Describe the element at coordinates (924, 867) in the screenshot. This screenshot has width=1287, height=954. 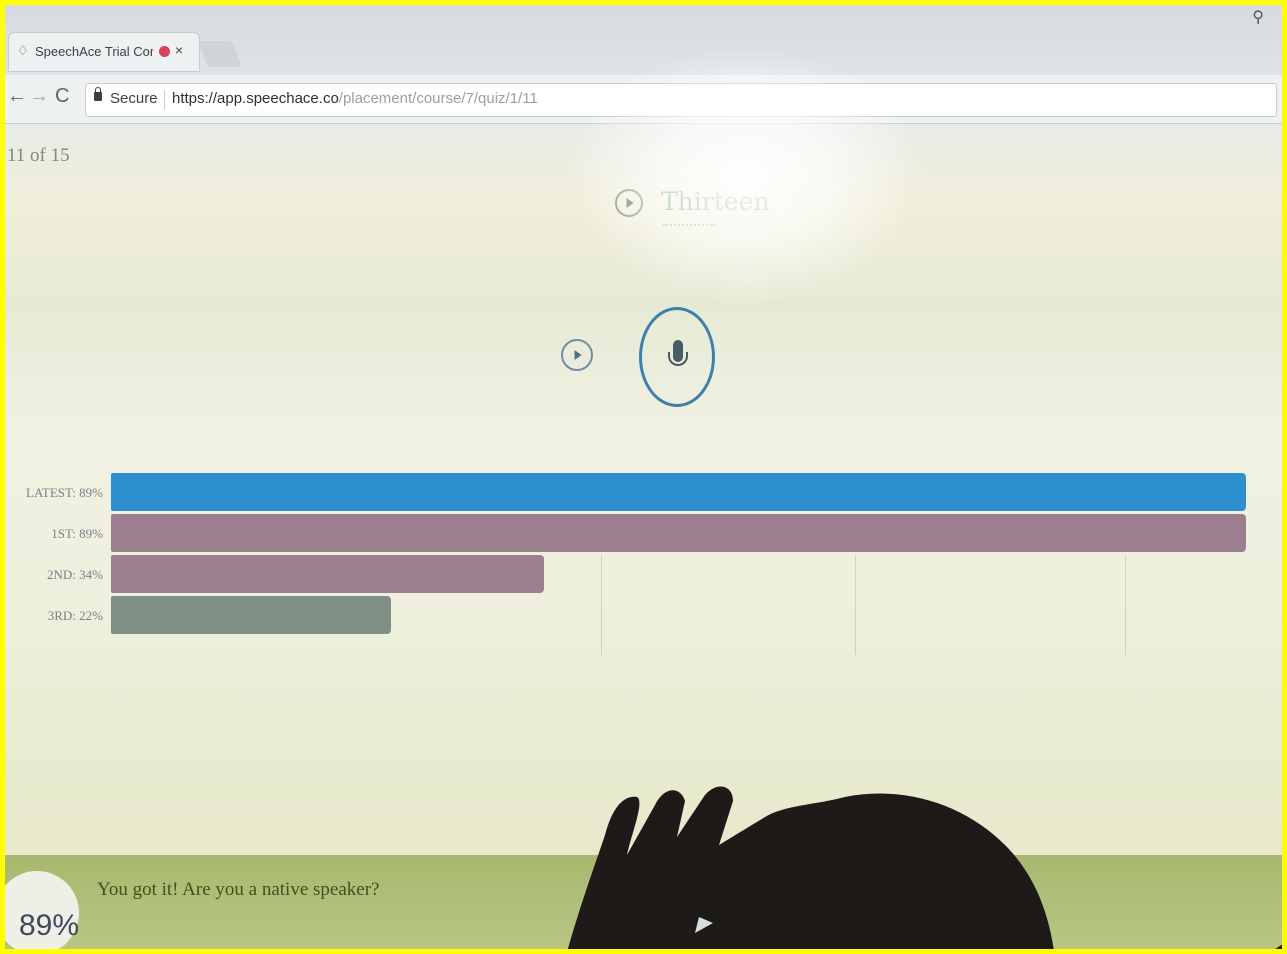
I see `foreground-hand-silhouette` at that location.